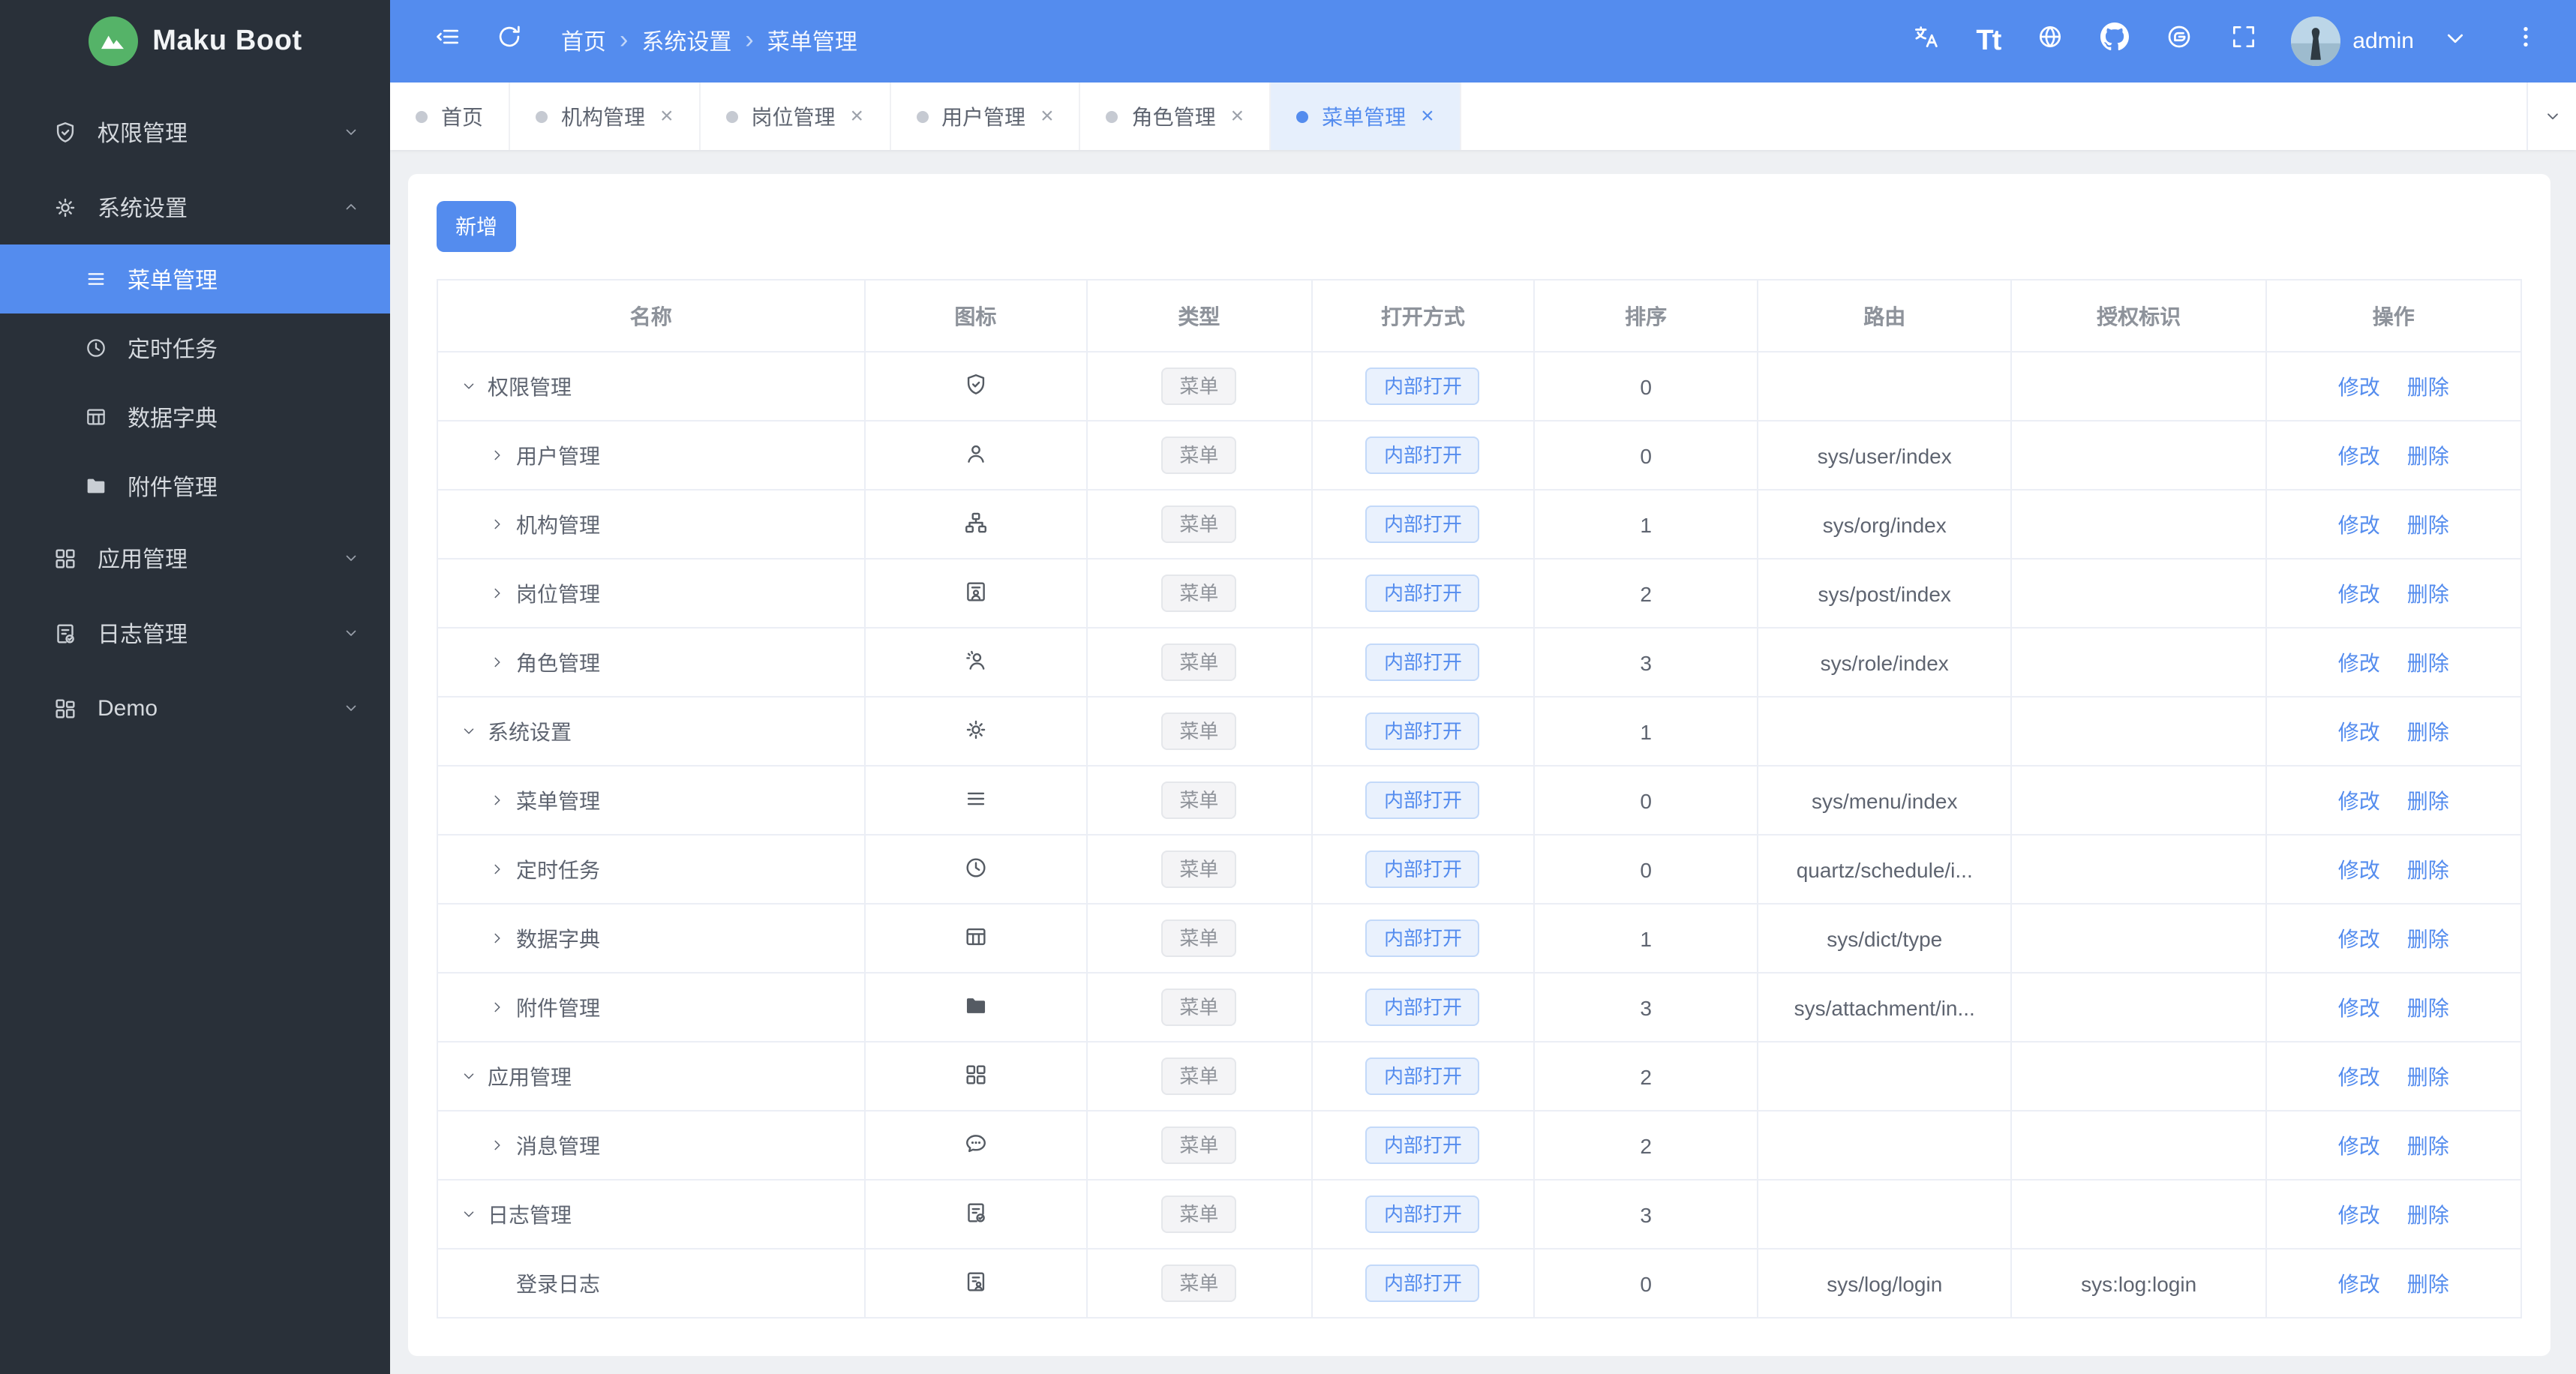 The height and width of the screenshot is (1374, 2576). Describe the element at coordinates (605, 116) in the screenshot. I see `tab-1: 机构管理 ×` at that location.